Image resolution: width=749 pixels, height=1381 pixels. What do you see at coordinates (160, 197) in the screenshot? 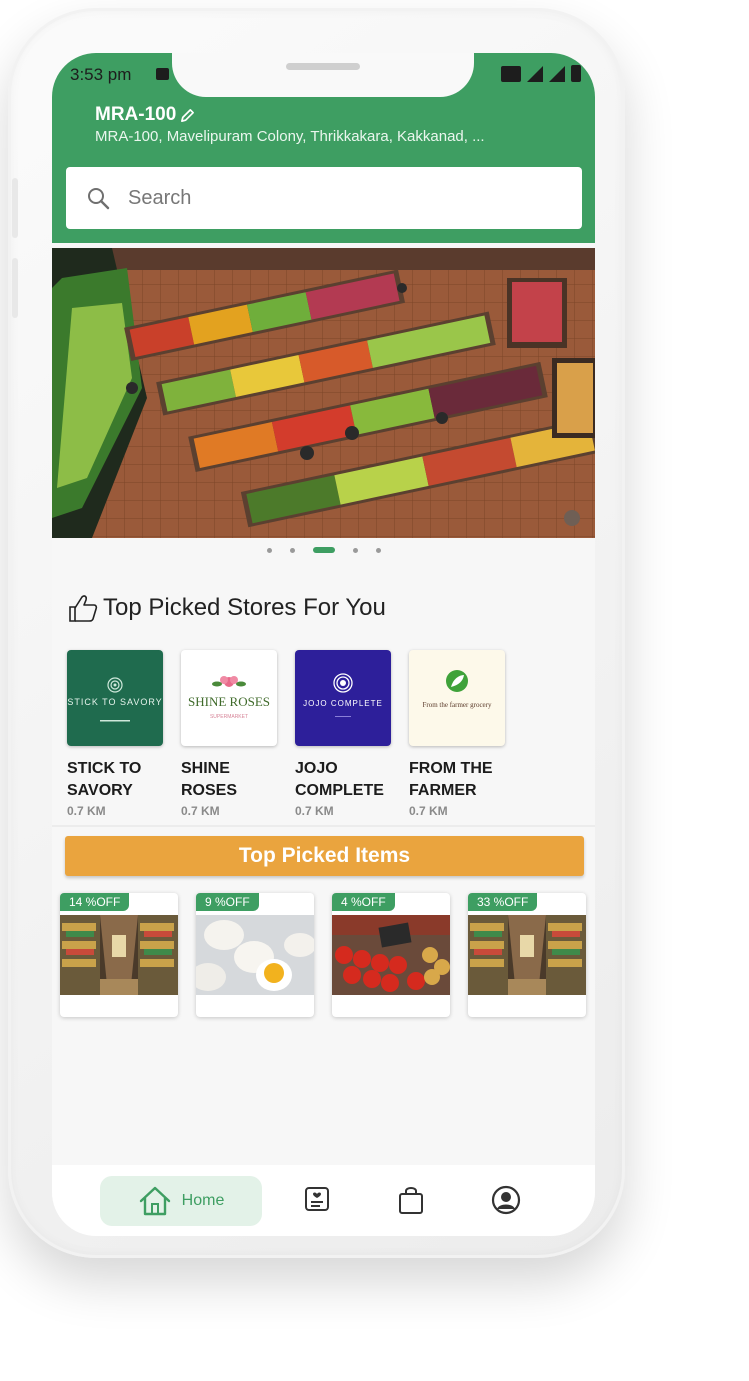
I see `search-placeholder: Search` at bounding box center [160, 197].